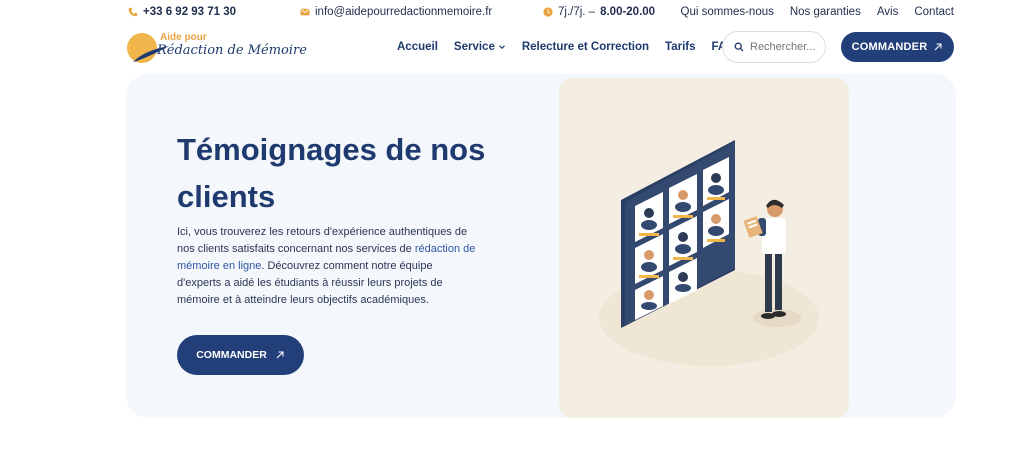  Describe the element at coordinates (680, 47) in the screenshot. I see `nav-item-pricing: Tarifs` at that location.